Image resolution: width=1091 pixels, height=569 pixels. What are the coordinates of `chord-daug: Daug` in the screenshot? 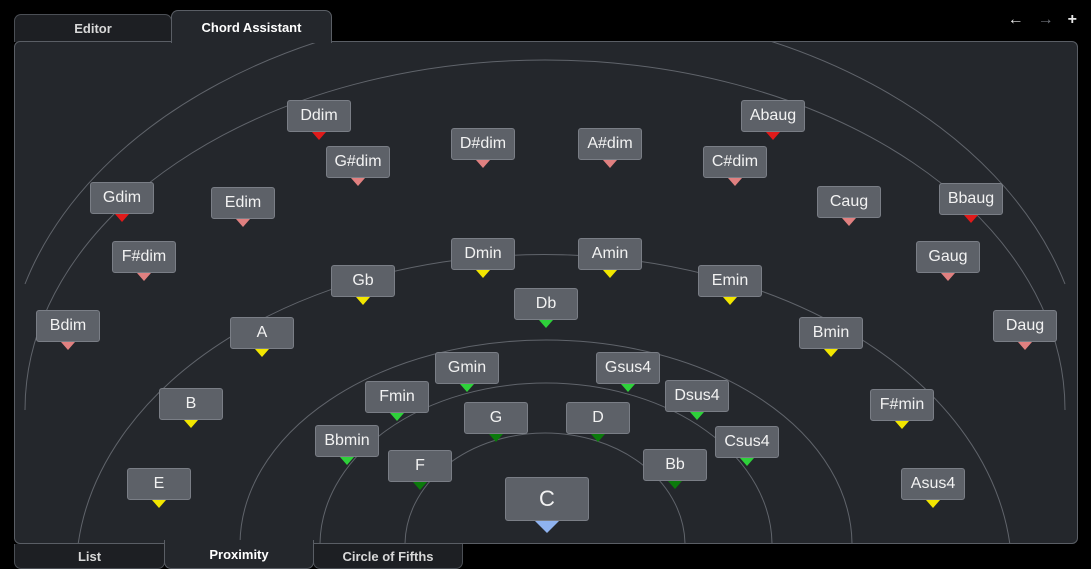 It's located at (1025, 330).